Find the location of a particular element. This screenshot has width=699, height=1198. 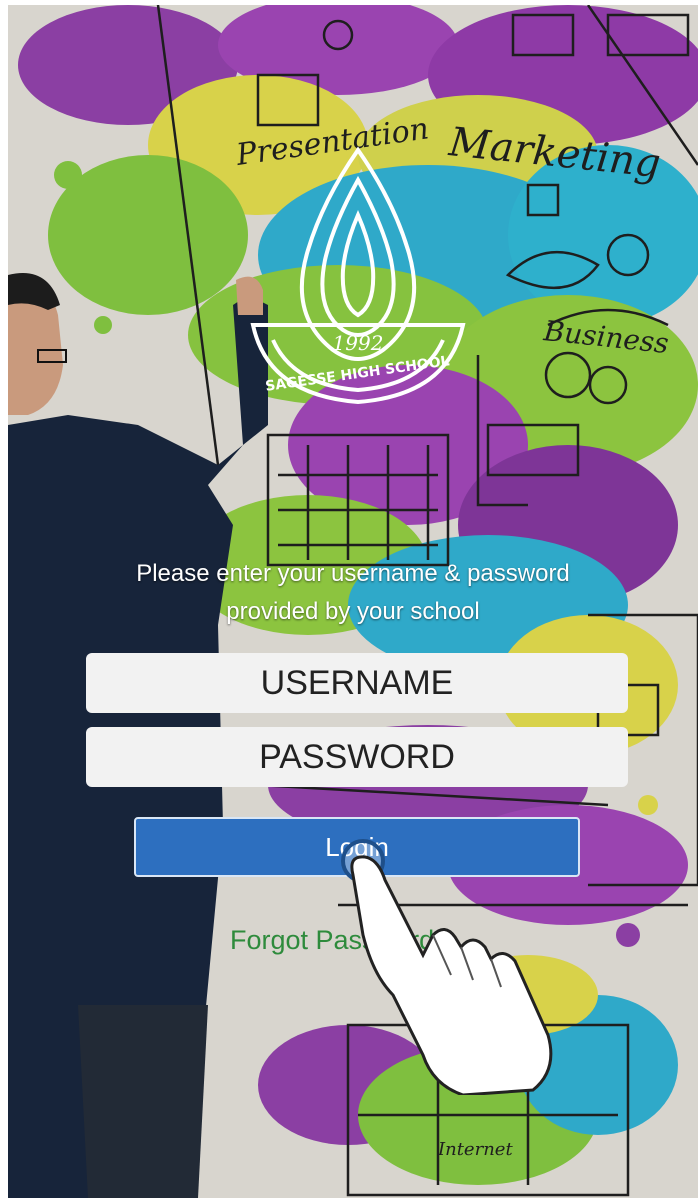

school-logo-icon: 1992 SAGESSE HIGH SCHOOL is located at coordinates (358, 275).